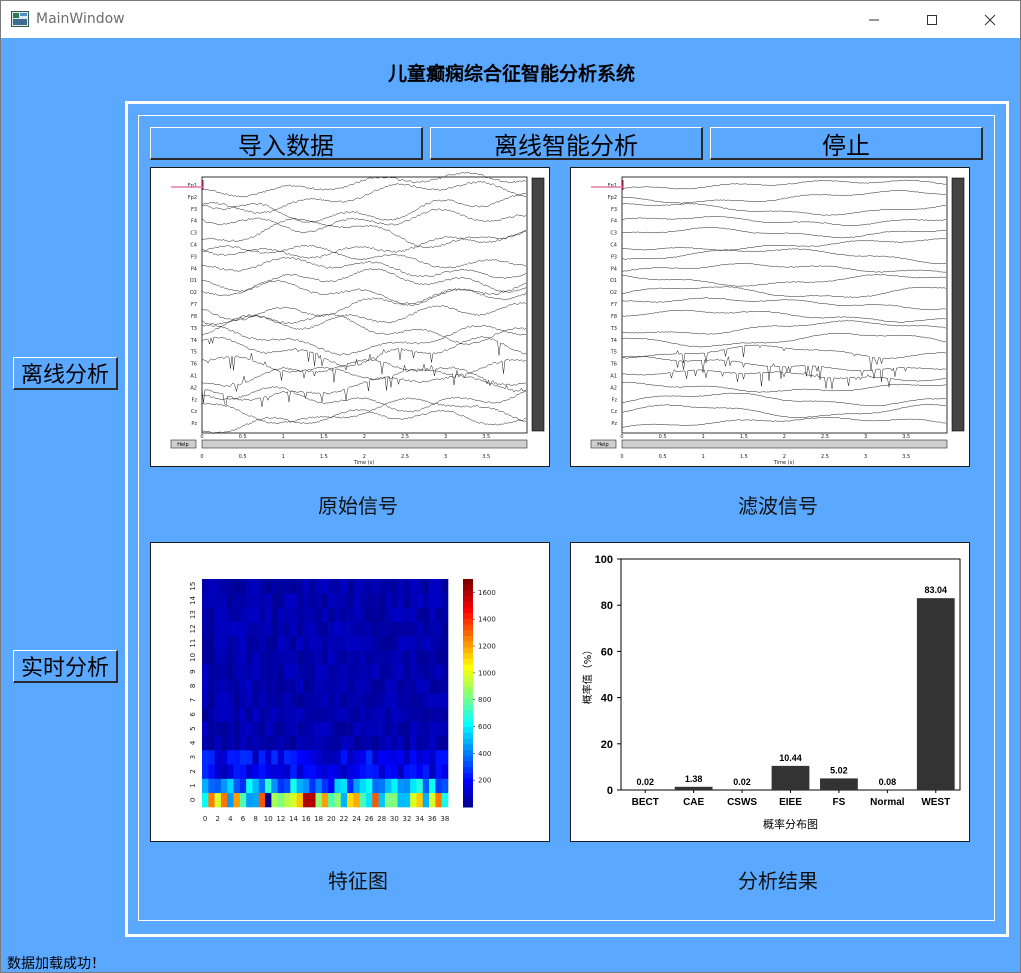 This screenshot has width=1021, height=973. I want to click on eeg-help-label: Help, so click(182, 445).